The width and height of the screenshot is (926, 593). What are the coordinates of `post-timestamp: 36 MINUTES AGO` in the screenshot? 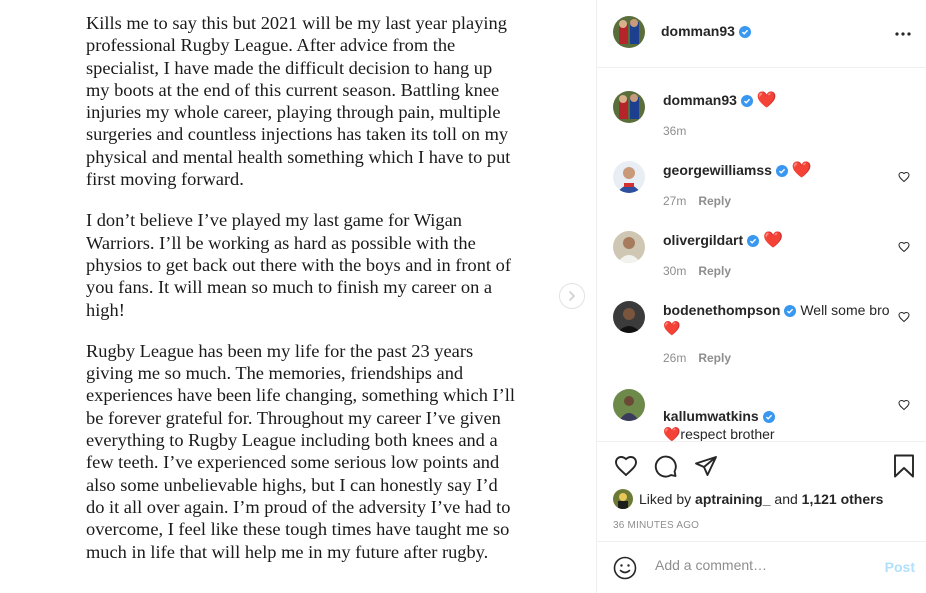 It's located at (656, 525).